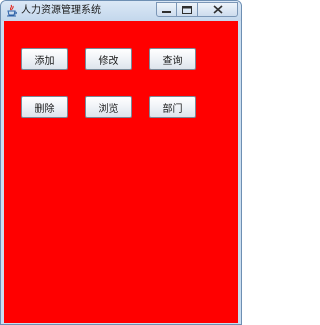  Describe the element at coordinates (44, 59) in the screenshot. I see `add-button: 添加` at that location.